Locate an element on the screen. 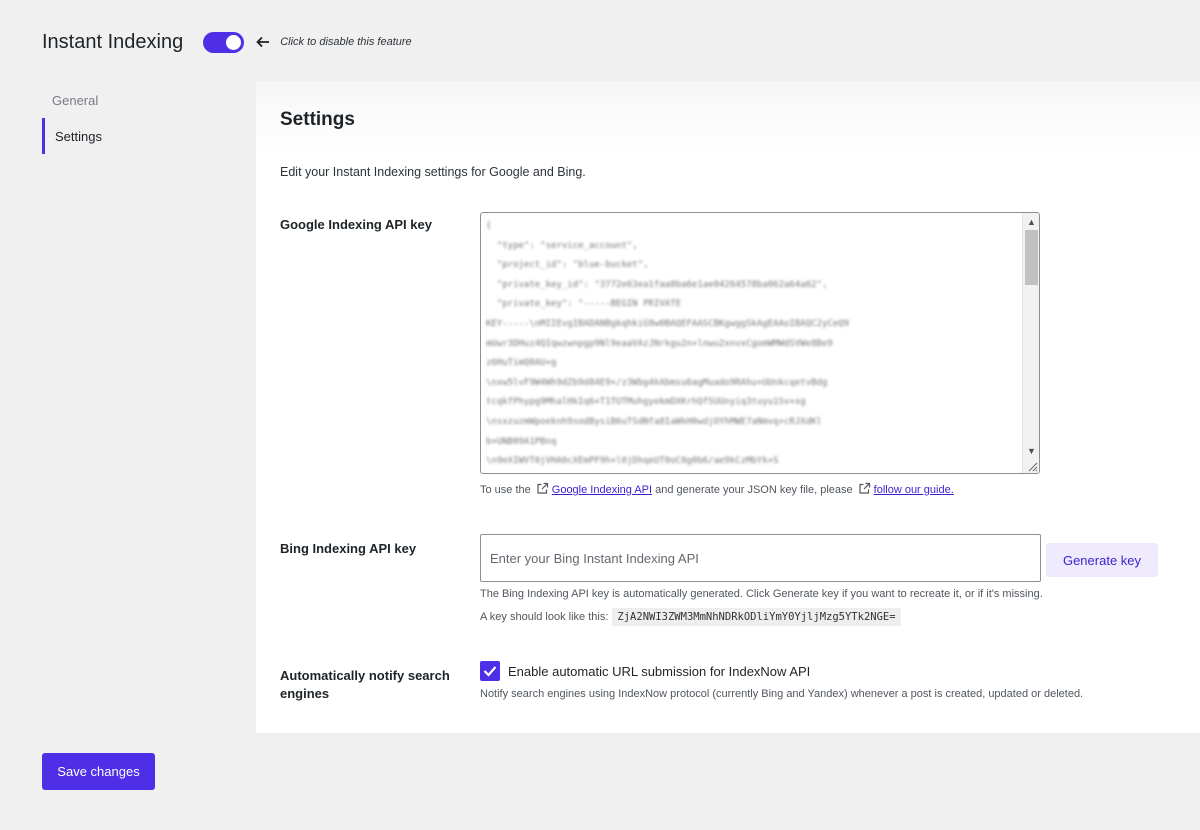  arrow-left-icon is located at coordinates (263, 42).